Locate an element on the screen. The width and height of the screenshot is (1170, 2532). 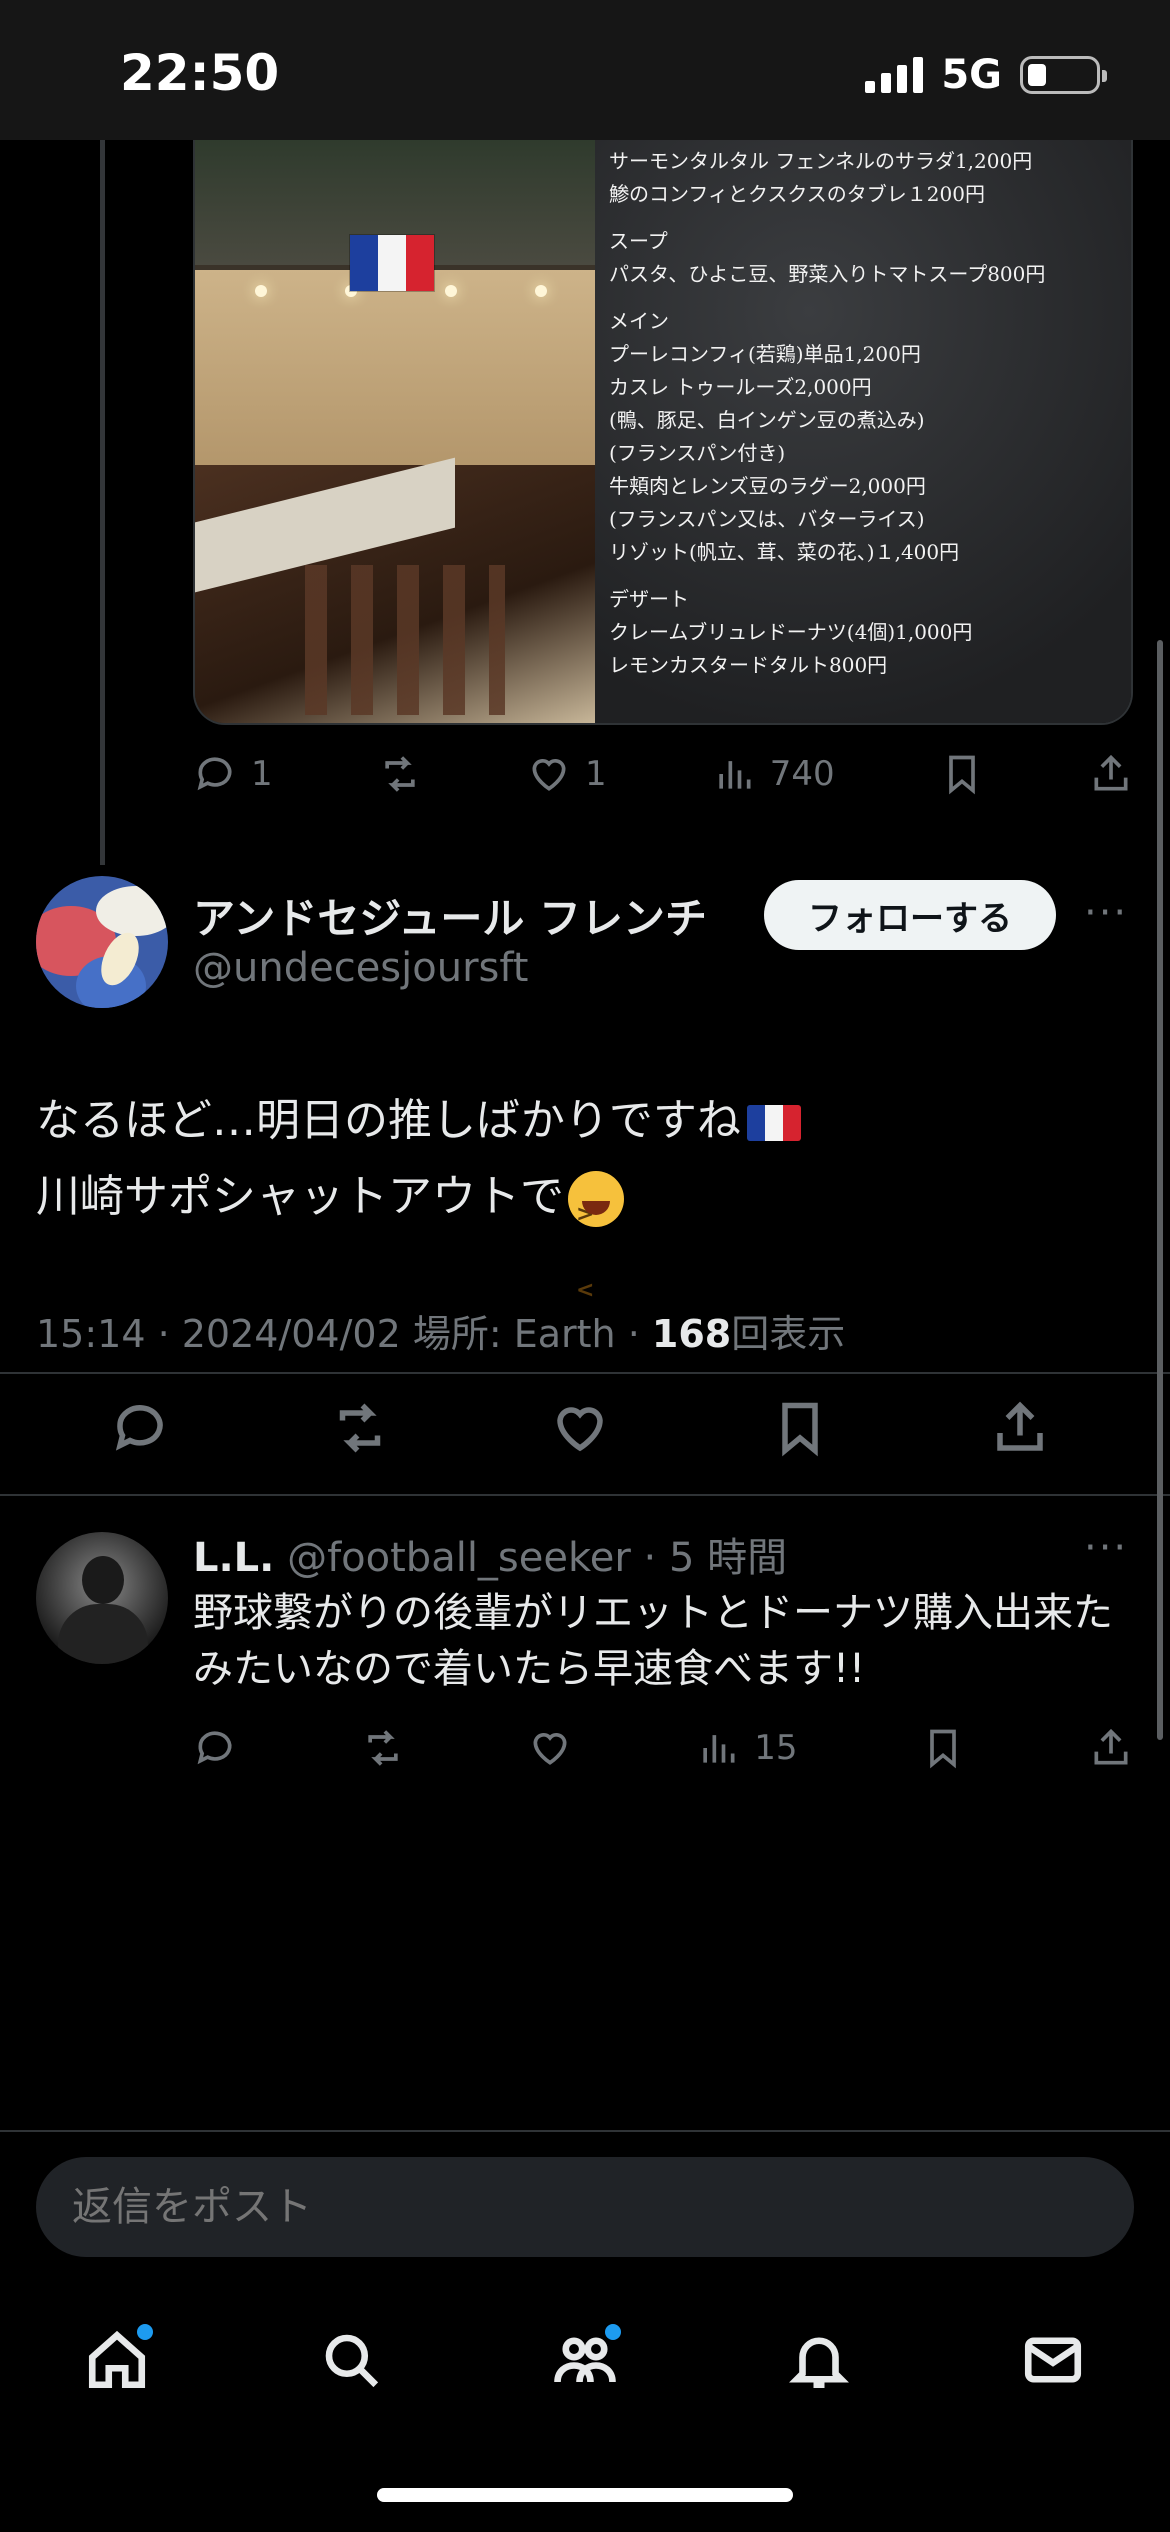
french-flag-emoji-icon is located at coordinates (773, 1123).